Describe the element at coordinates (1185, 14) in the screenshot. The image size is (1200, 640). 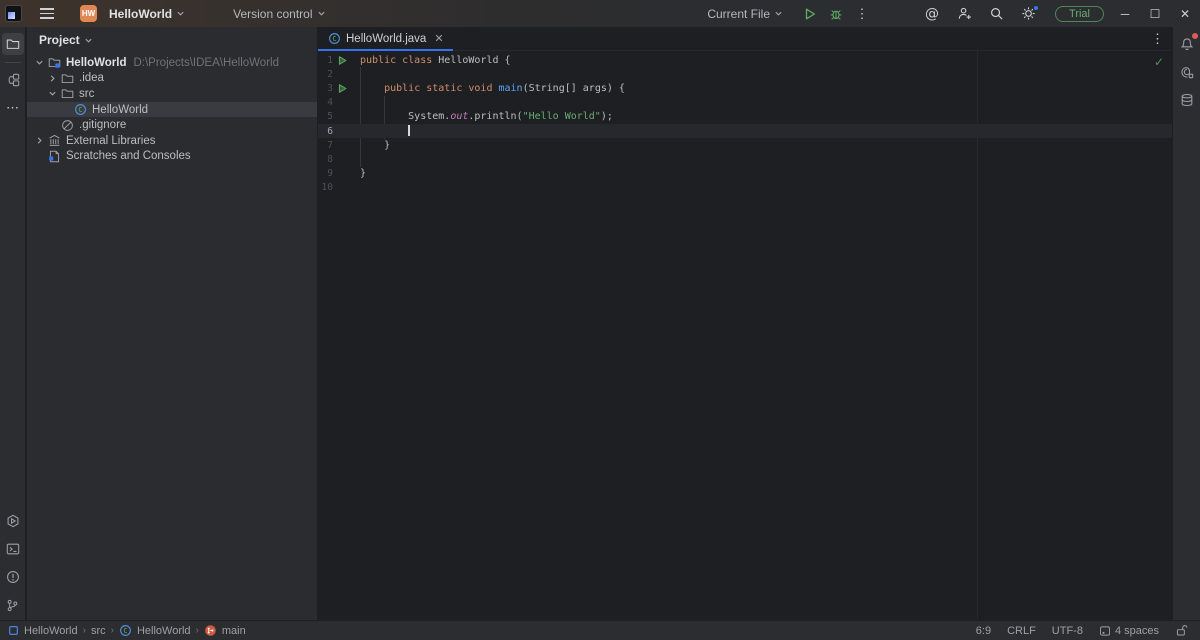
I see `close-button: ✕` at that location.